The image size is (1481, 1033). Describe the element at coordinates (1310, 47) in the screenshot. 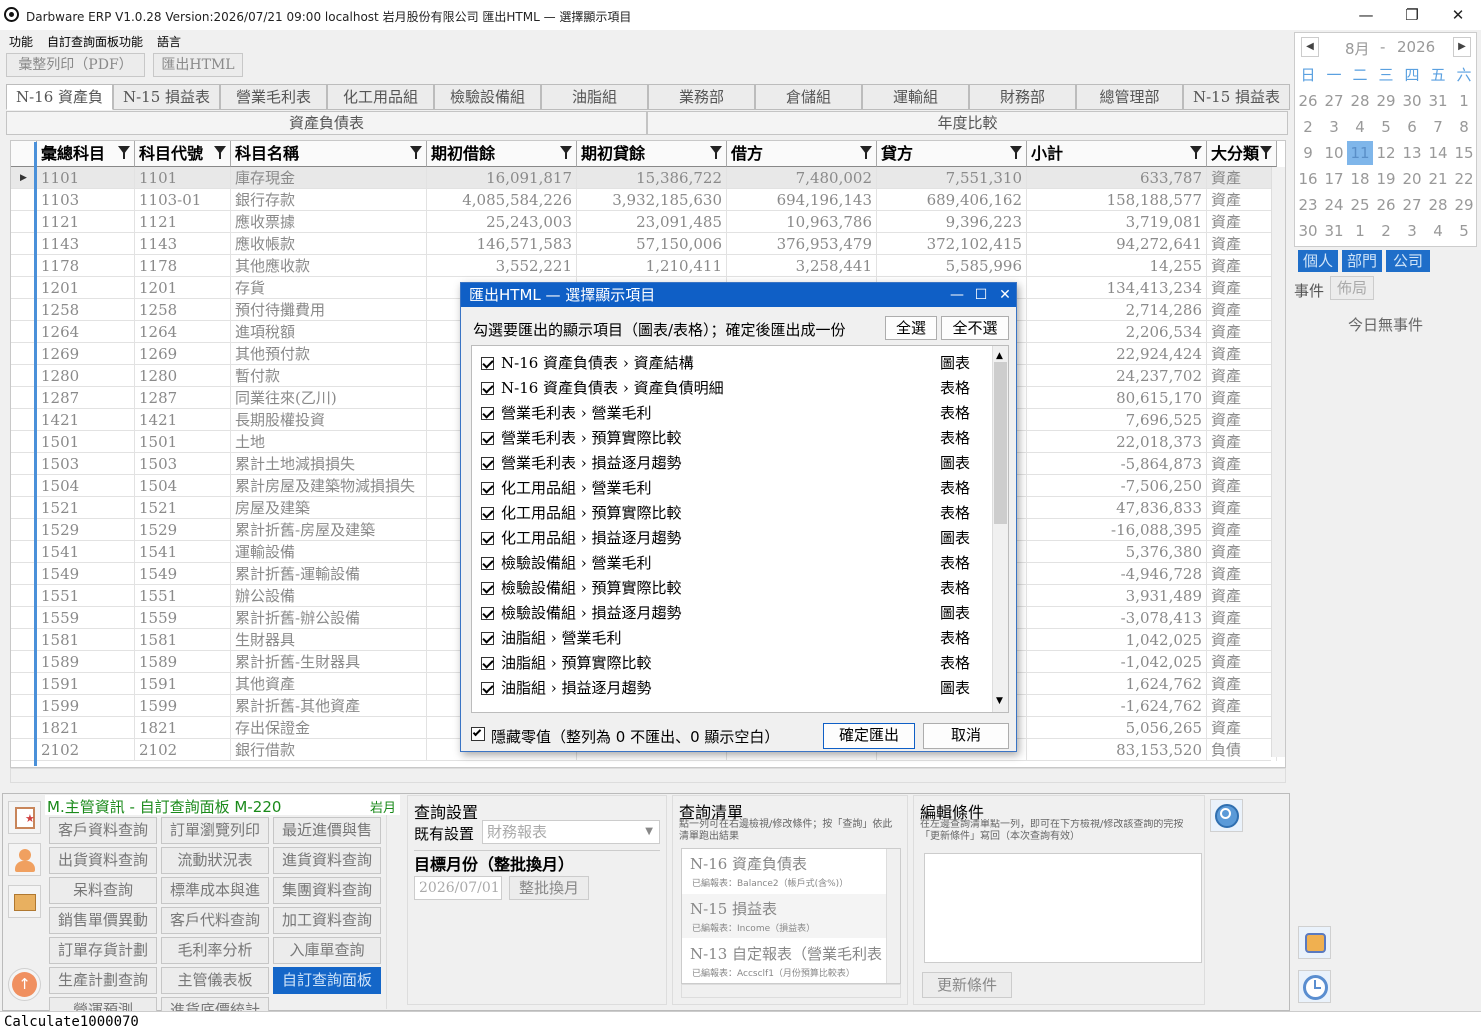

I see `prev-month-icon: ◀` at that location.